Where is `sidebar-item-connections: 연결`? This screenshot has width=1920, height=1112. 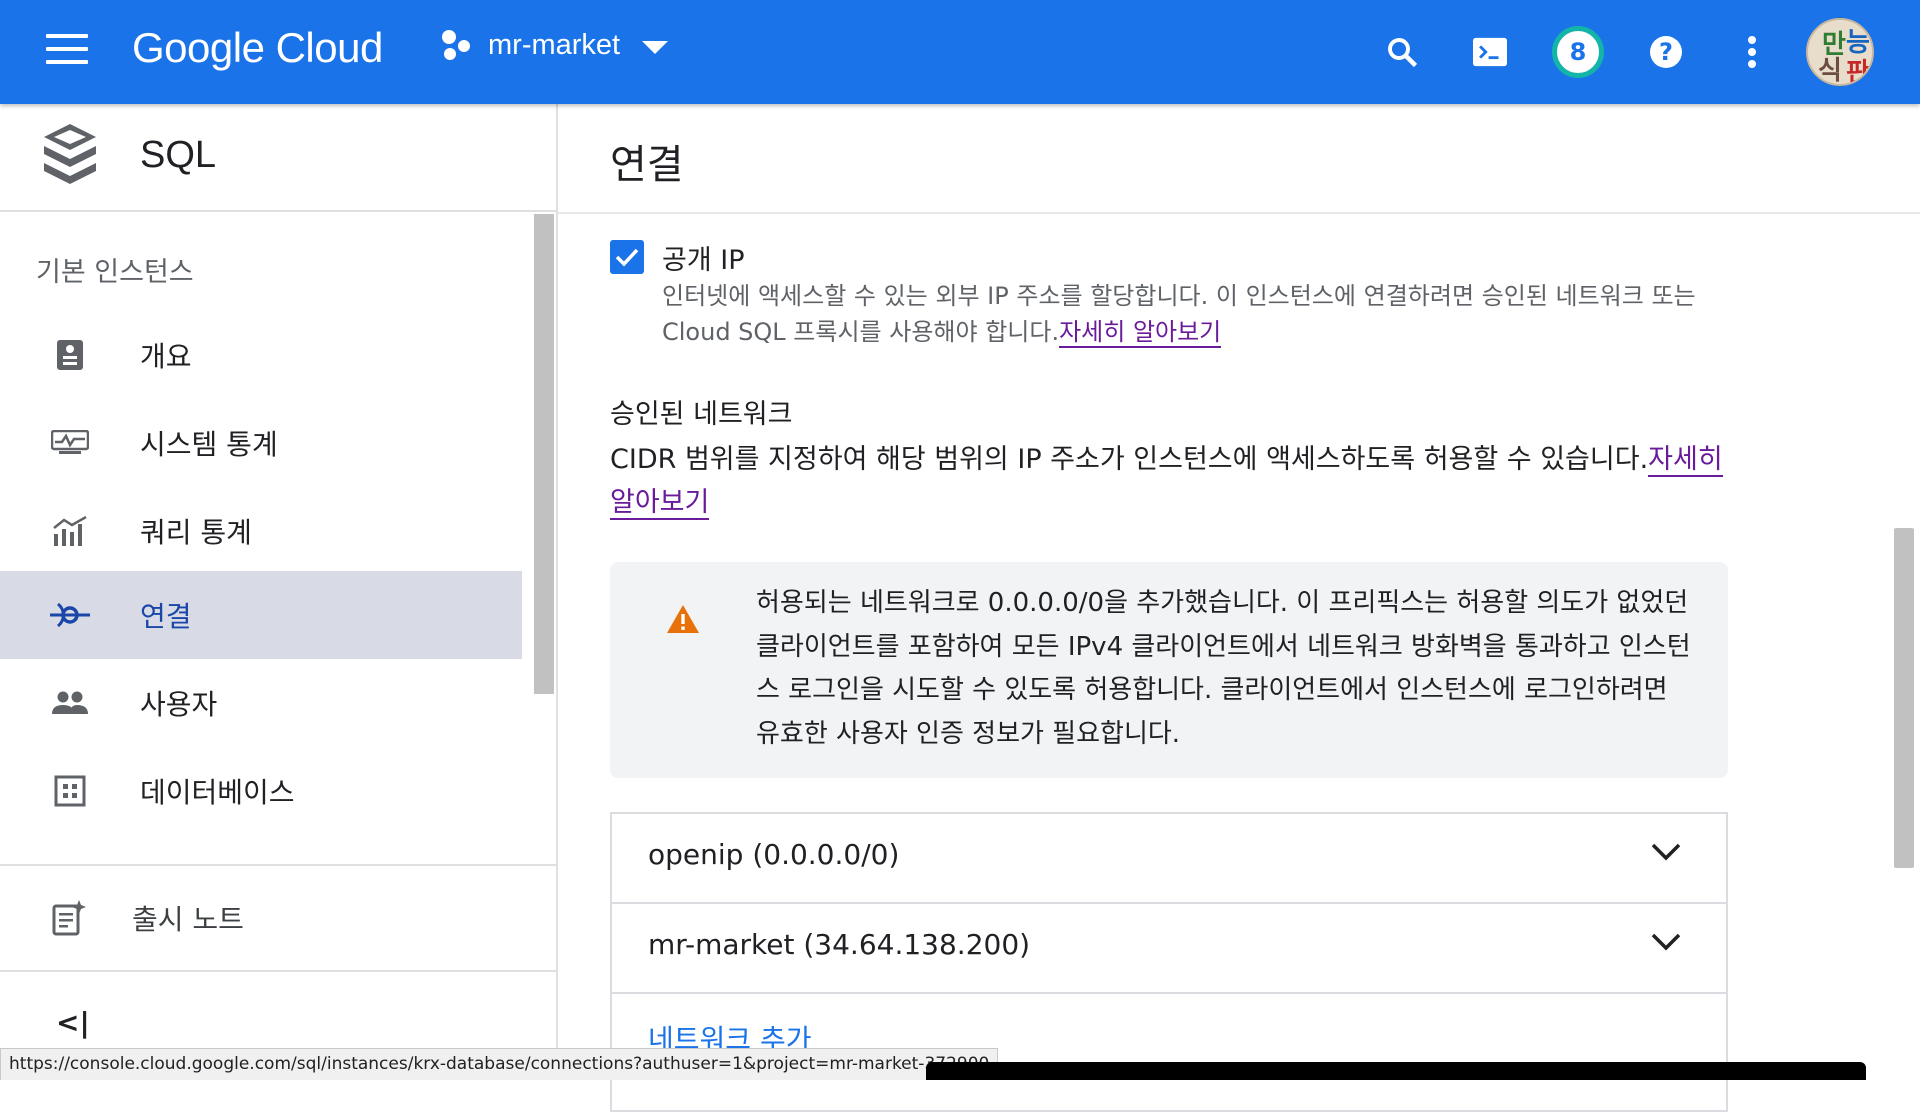
sidebar-item-connections: 연결 is located at coordinates (261, 615).